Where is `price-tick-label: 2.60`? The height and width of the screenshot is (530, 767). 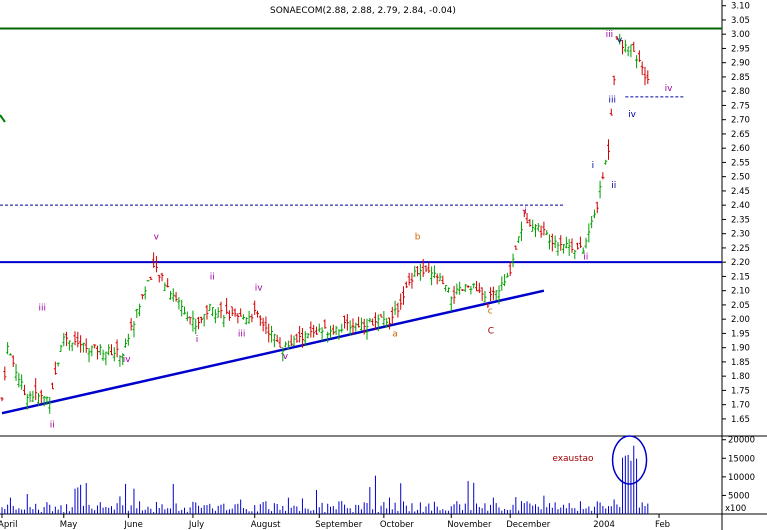
price-tick-label: 2.60 is located at coordinates (740, 149).